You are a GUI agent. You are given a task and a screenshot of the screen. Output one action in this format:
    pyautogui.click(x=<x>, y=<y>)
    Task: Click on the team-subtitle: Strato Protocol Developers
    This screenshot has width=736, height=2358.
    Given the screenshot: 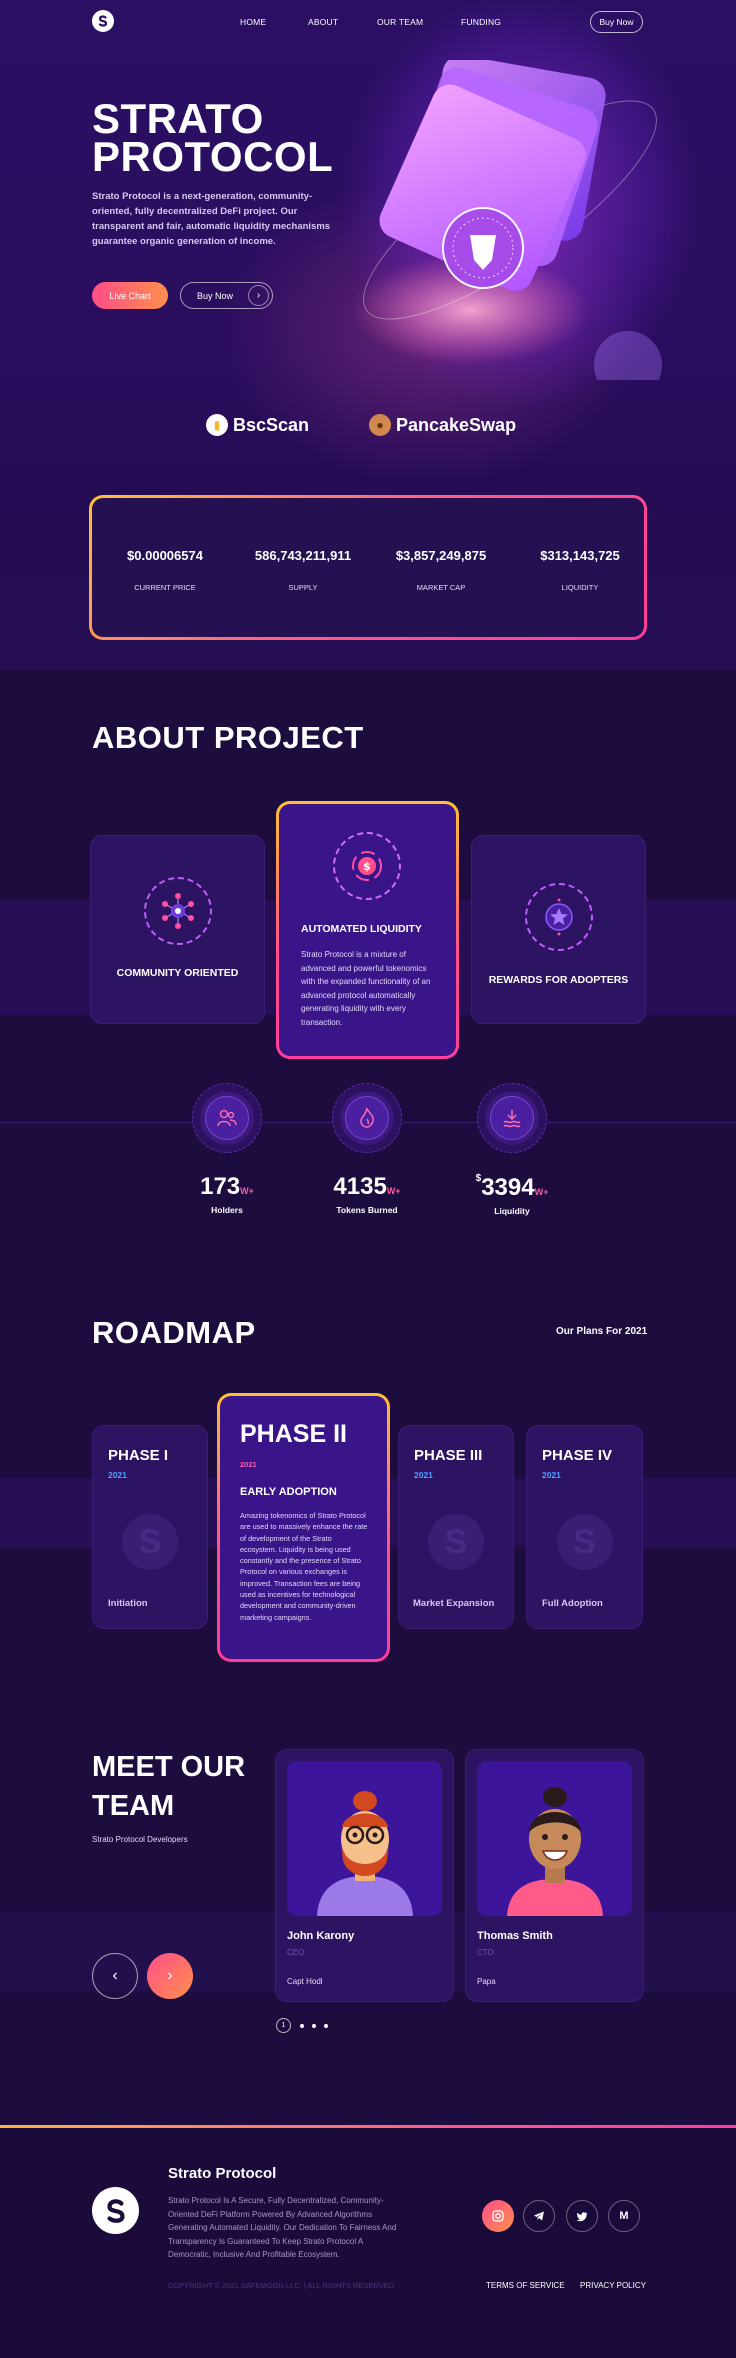 What is the action you would take?
    pyautogui.click(x=140, y=1839)
    